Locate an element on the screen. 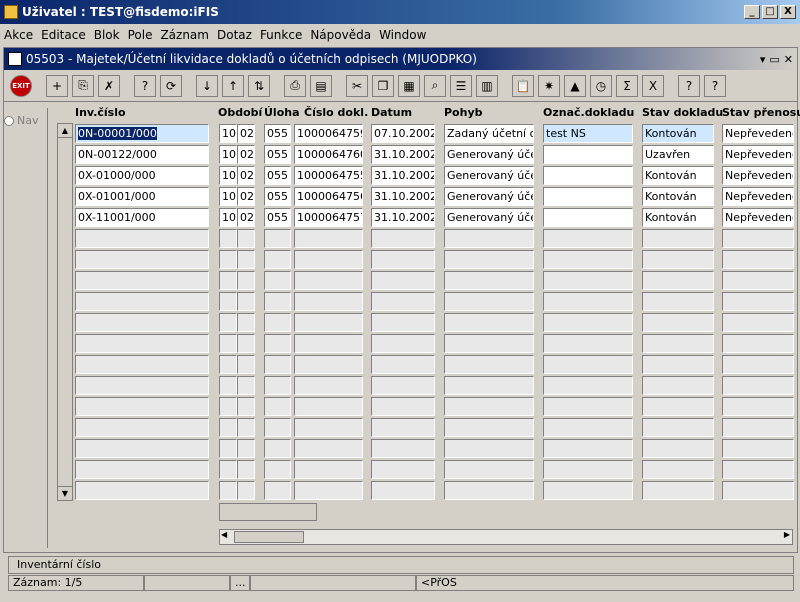 This screenshot has height=602, width=800. cell-inv: 0N-00122/000 is located at coordinates (142, 154).